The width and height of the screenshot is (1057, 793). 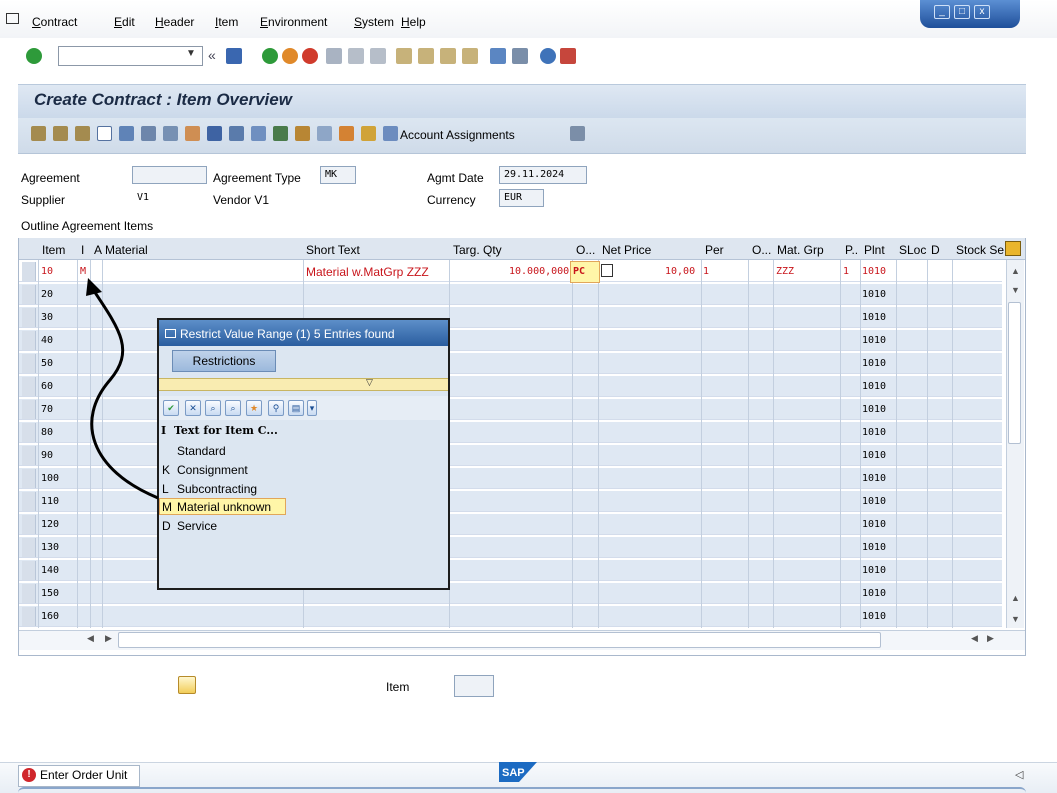 What do you see at coordinates (378, 56) in the screenshot?
I see `find-next-icon` at bounding box center [378, 56].